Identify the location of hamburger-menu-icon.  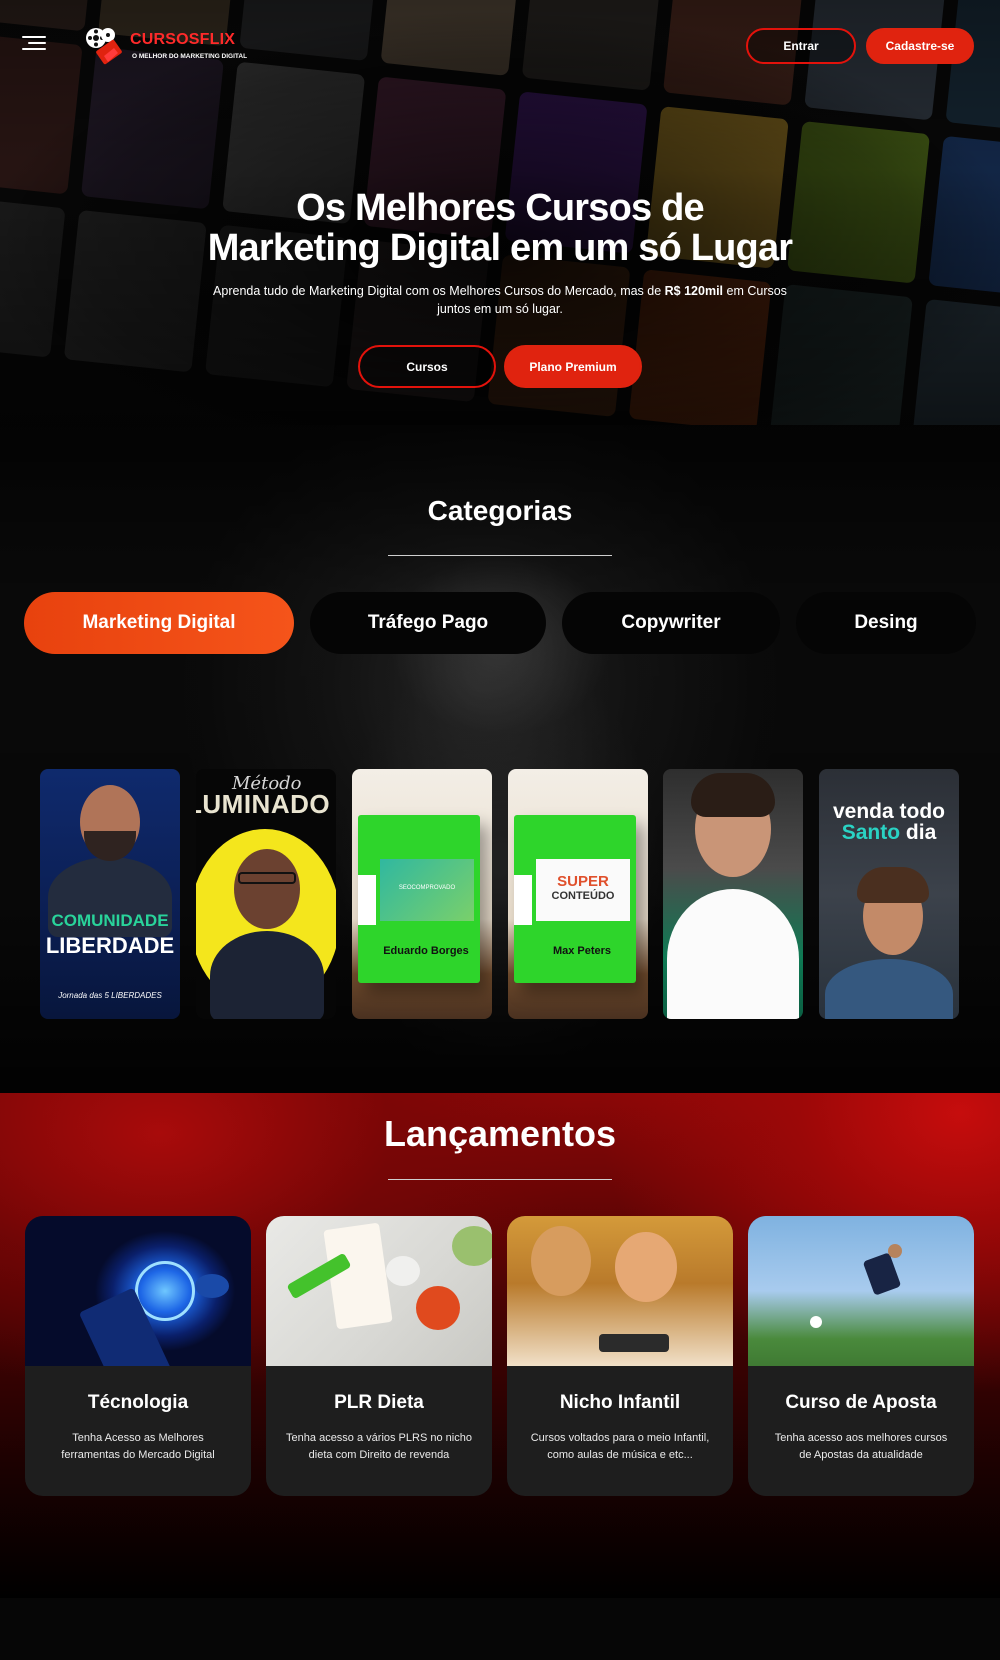
(34, 45).